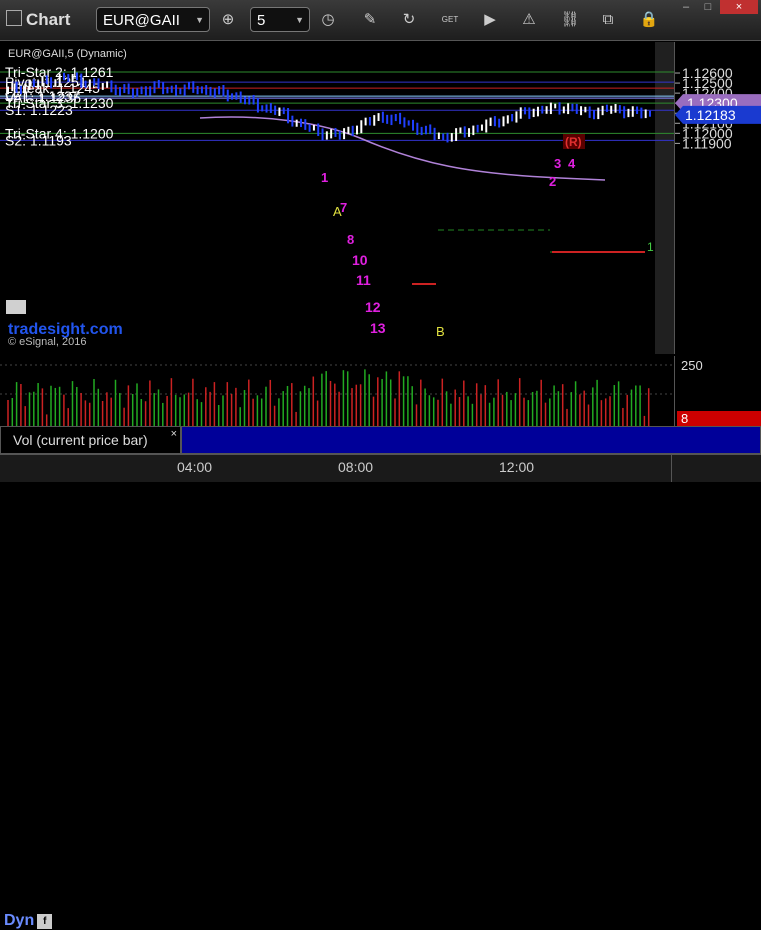 This screenshot has width=761, height=930. I want to click on volume-axis: 250 8, so click(717, 391).